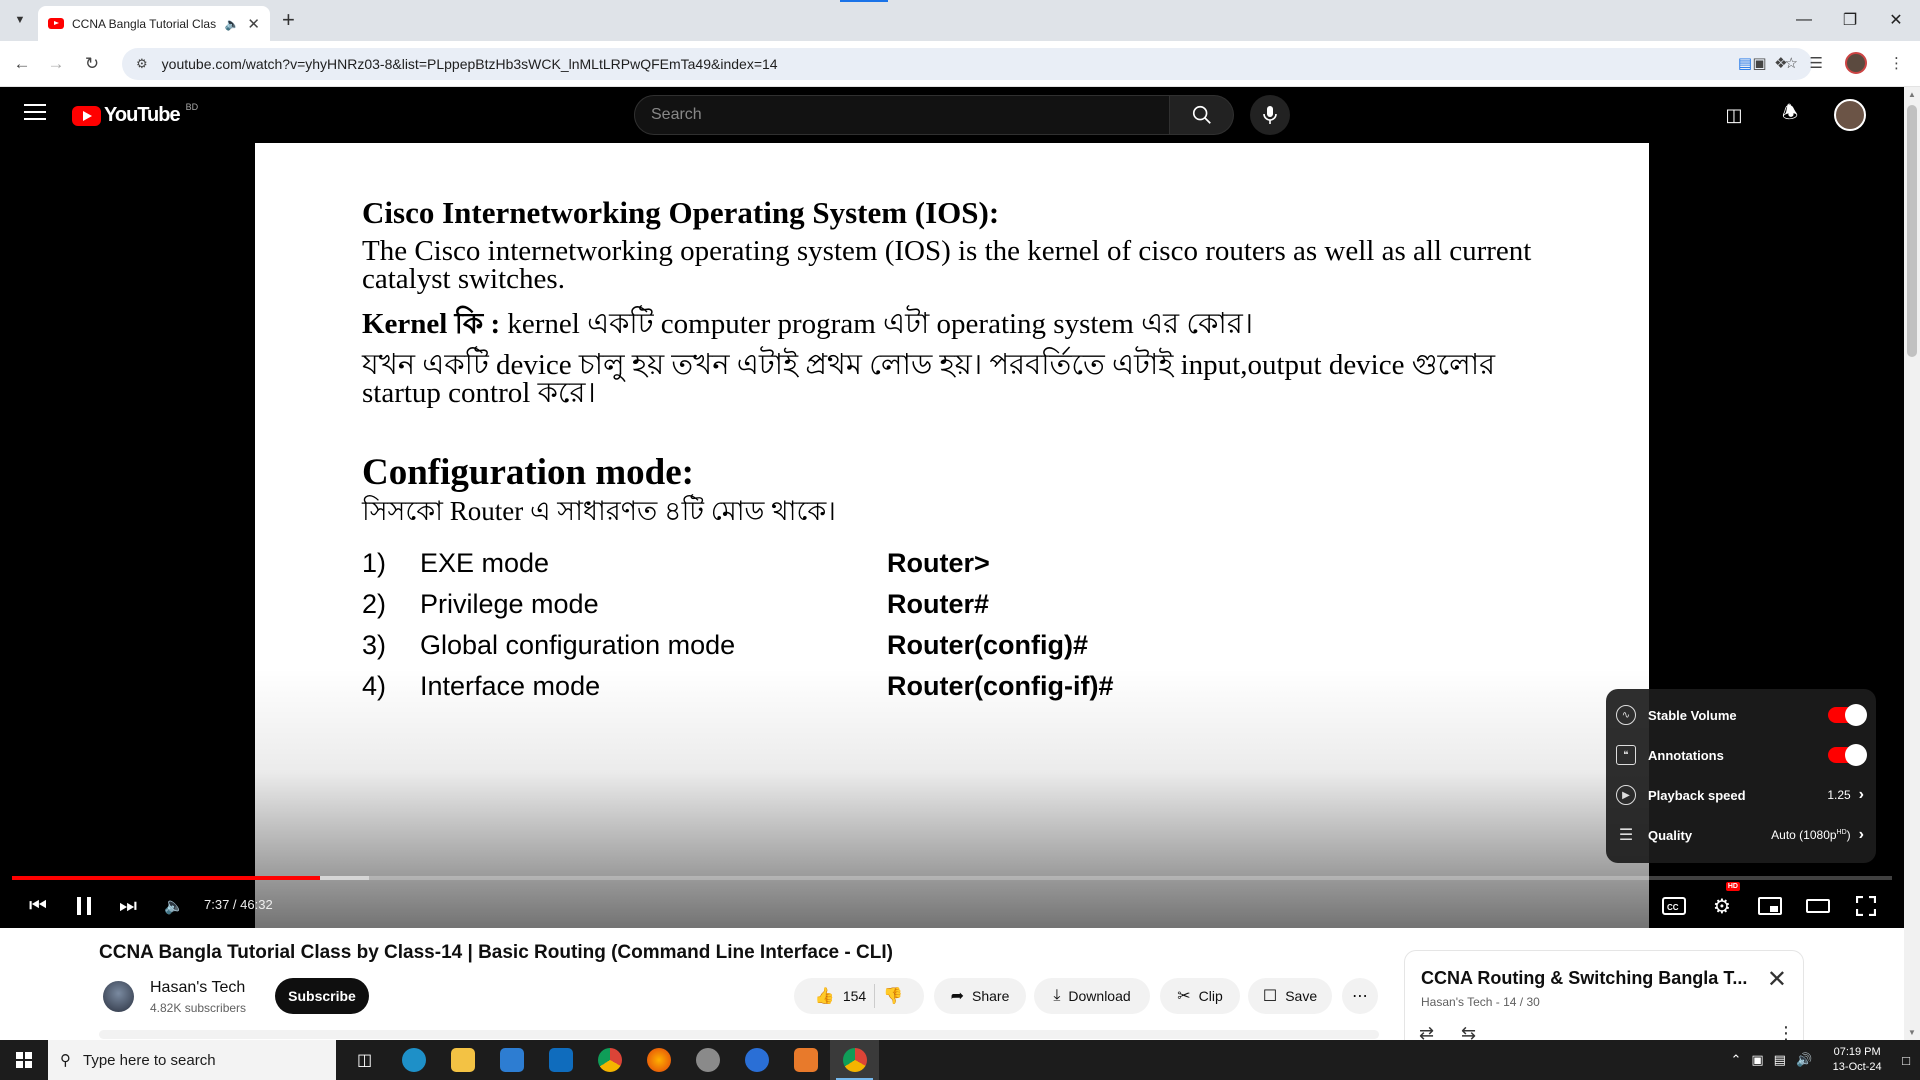  I want to click on settings-annotations: ❝ Annotations, so click(1741, 755).